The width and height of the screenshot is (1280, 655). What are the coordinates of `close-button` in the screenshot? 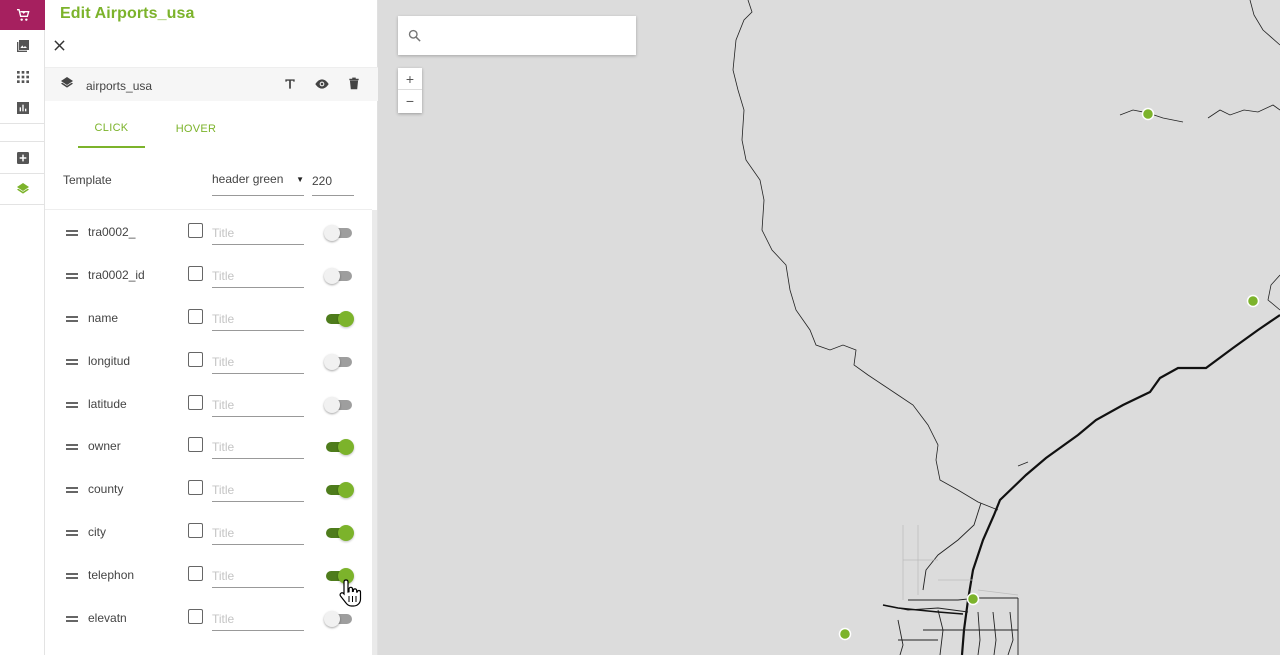 It's located at (59, 45).